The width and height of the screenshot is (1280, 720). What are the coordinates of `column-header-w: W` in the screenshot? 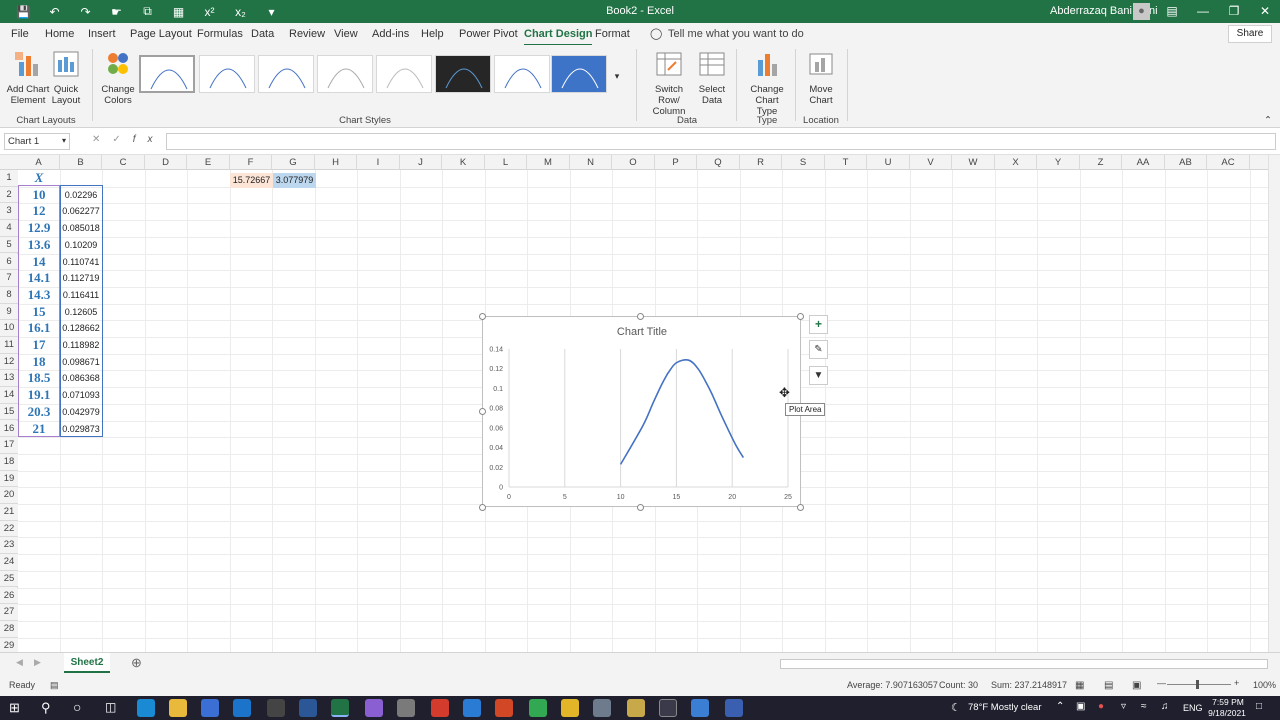 It's located at (973, 162).